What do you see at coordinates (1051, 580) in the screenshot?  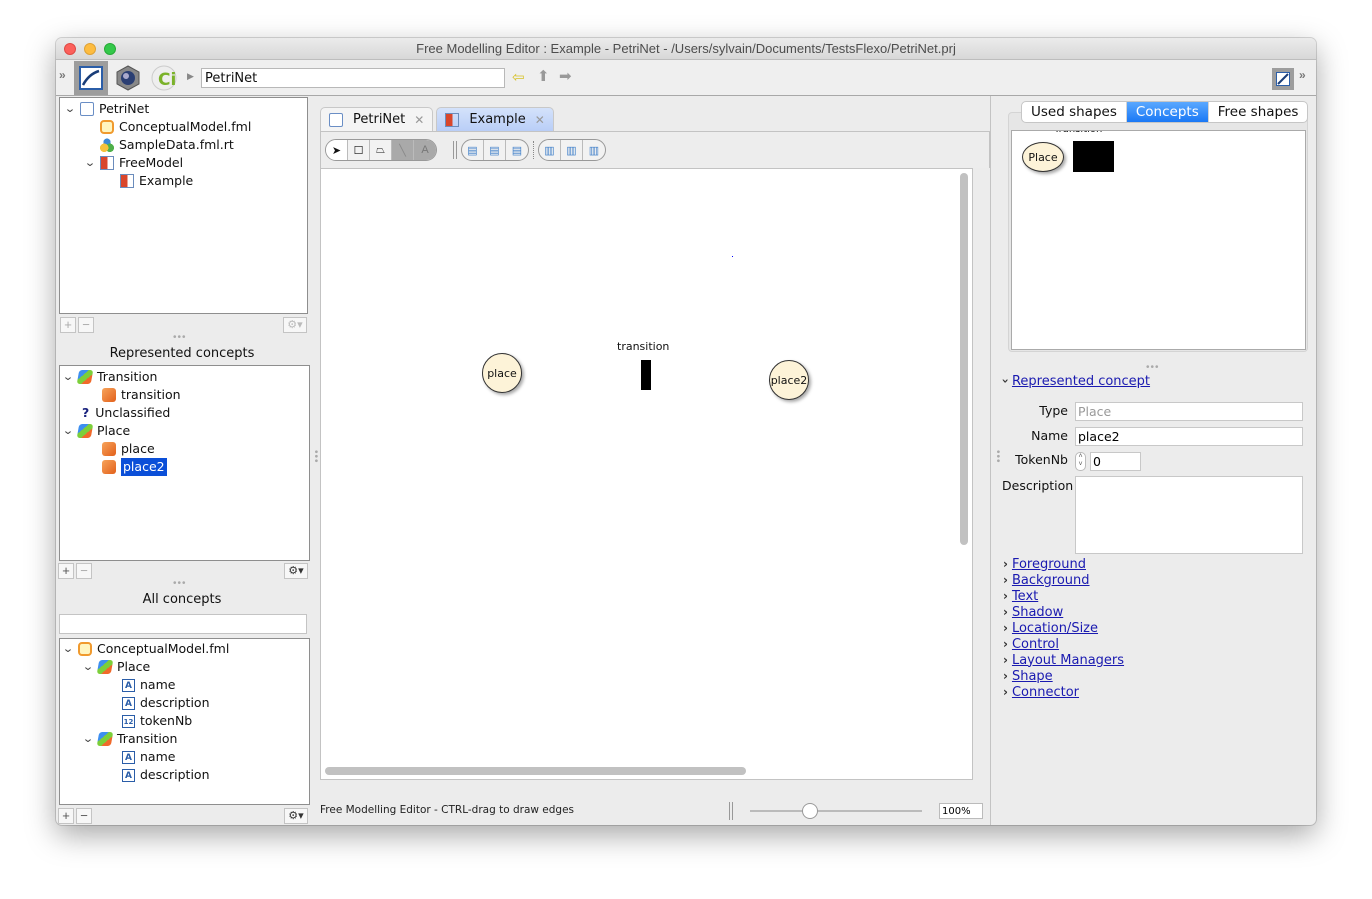 I see `section-link: Background` at bounding box center [1051, 580].